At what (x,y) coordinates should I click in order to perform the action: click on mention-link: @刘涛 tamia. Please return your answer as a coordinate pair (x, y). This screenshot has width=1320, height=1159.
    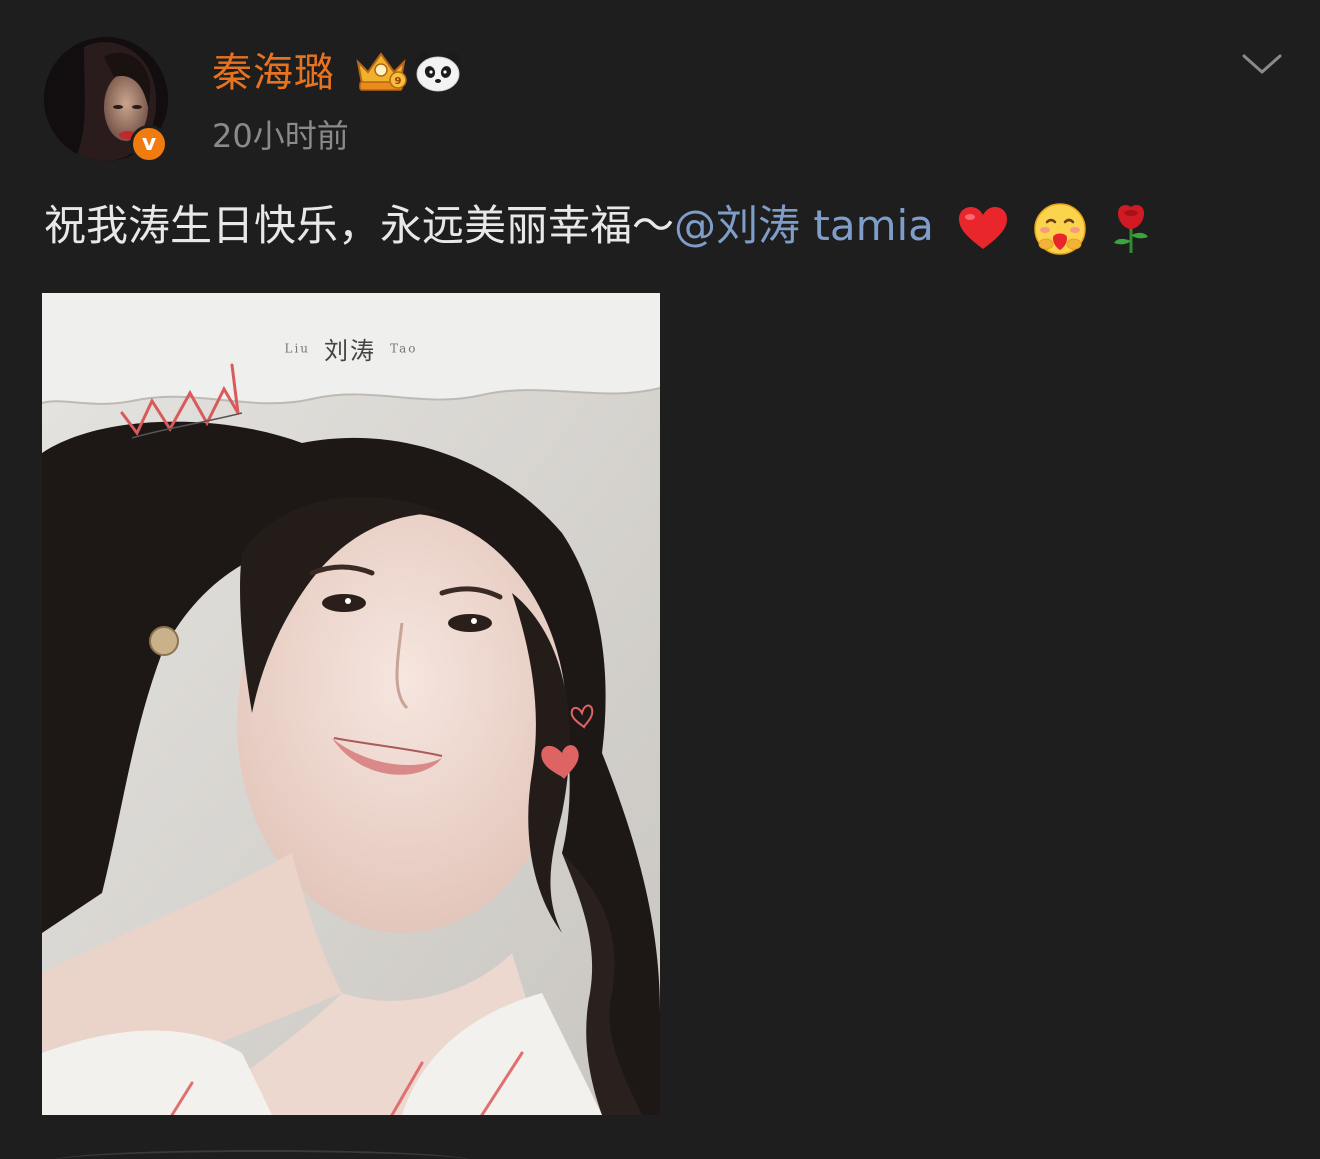
    Looking at the image, I should click on (804, 225).